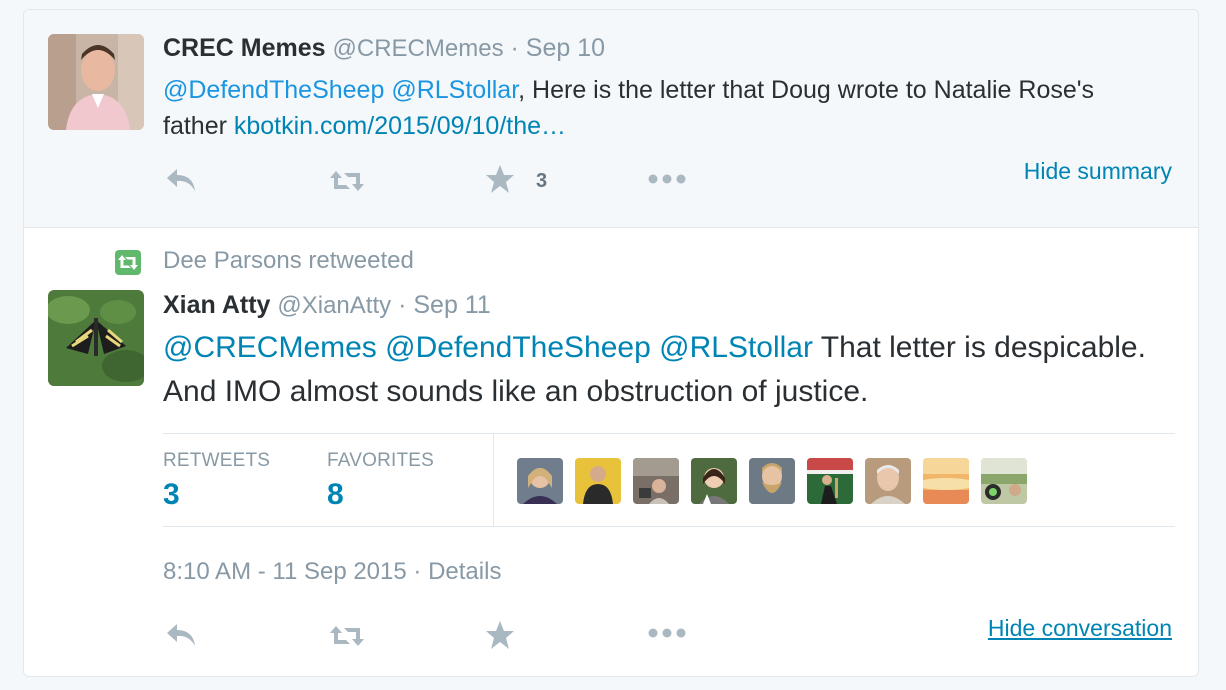 The image size is (1226, 690). I want to click on hide-summary-link: Hide summary, so click(1098, 171).